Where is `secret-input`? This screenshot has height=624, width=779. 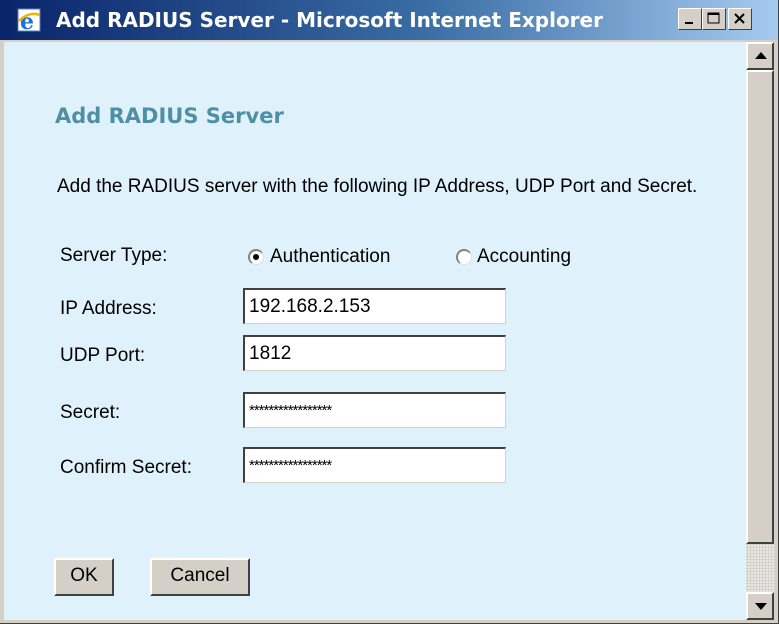 secret-input is located at coordinates (374, 410).